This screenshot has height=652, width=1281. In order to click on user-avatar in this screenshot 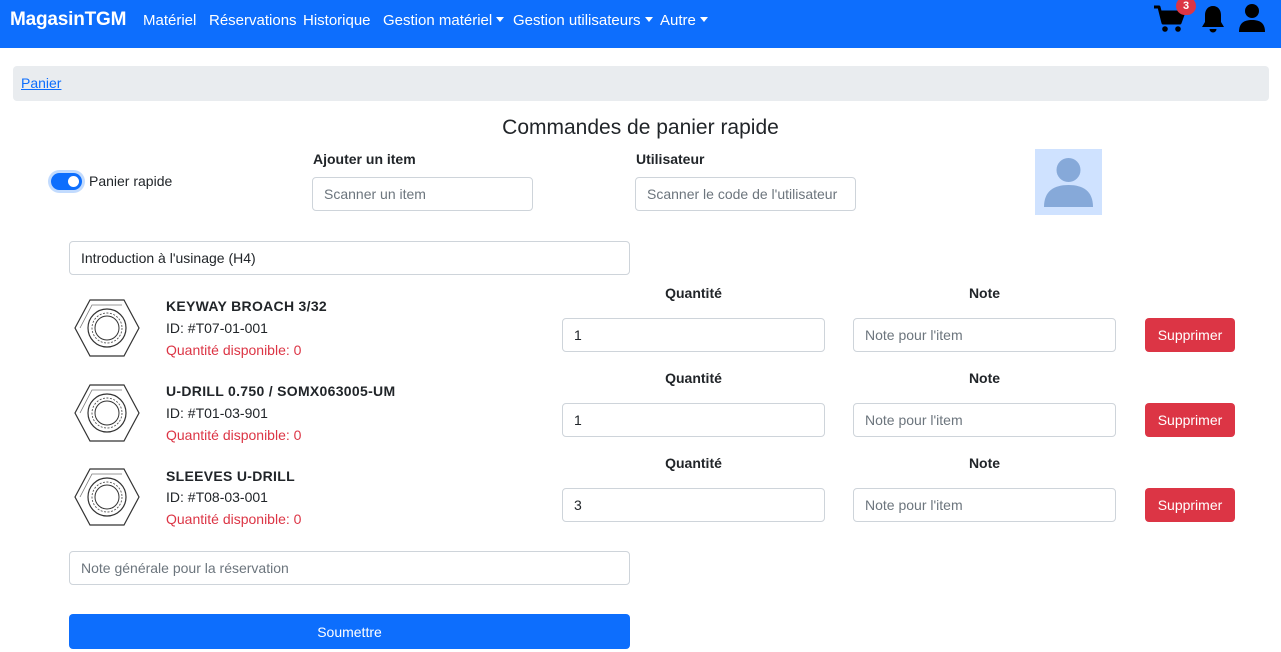, I will do `click(1068, 182)`.